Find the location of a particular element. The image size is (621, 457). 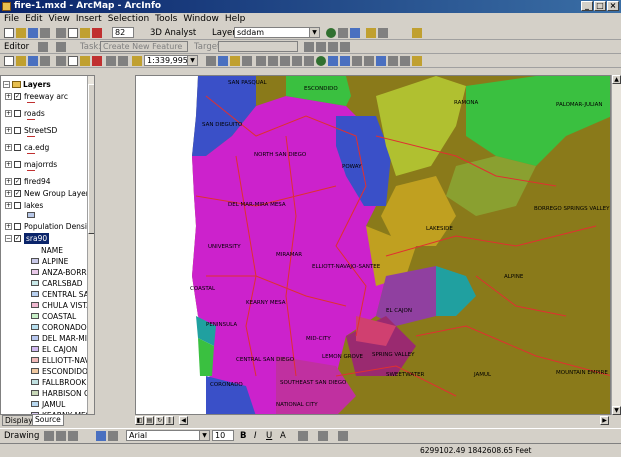

line-color-icon is located at coordinates (323, 436).